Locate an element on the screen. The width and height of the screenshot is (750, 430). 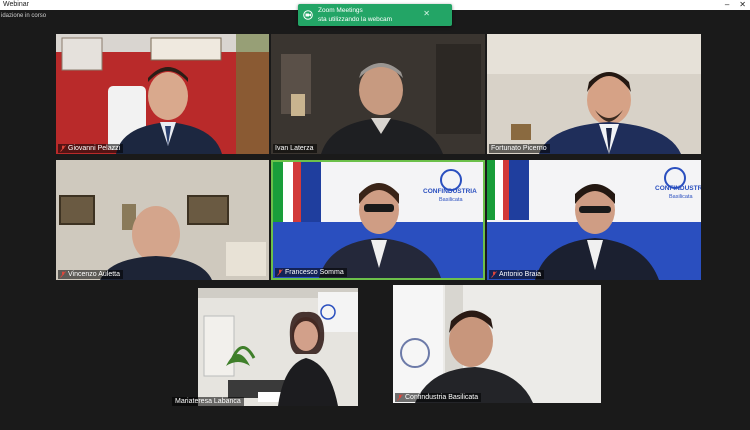
video-tile-mariateresa-labanca is located at coordinates (278, 347).